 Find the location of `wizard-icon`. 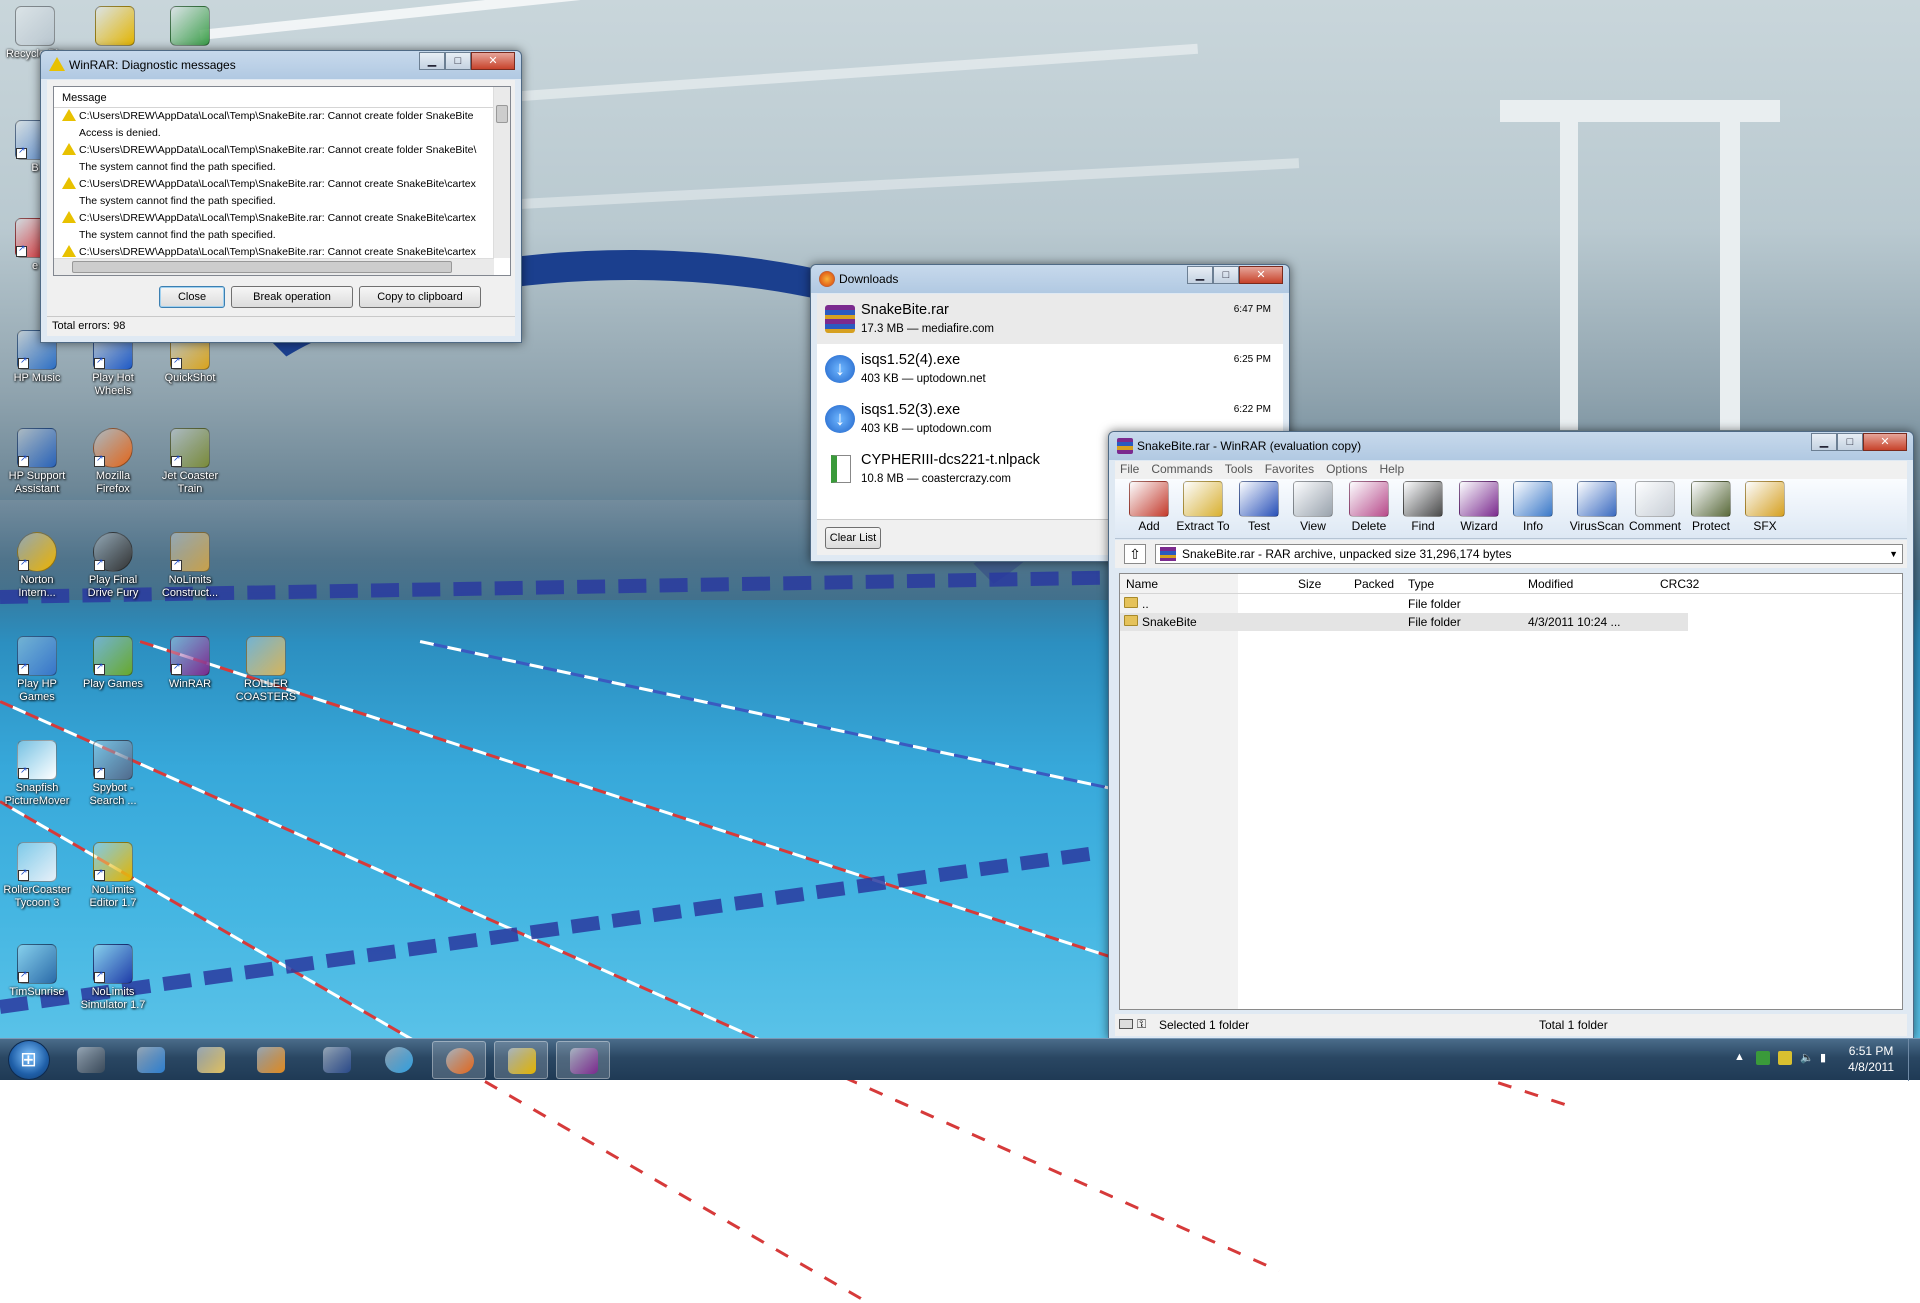

wizard-icon is located at coordinates (1479, 499).